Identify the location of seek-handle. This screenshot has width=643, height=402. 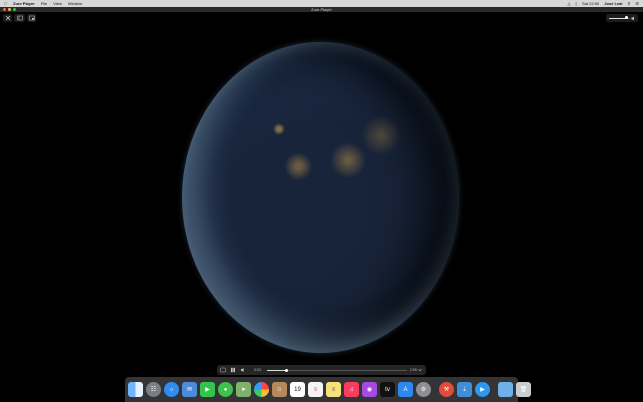
(287, 370).